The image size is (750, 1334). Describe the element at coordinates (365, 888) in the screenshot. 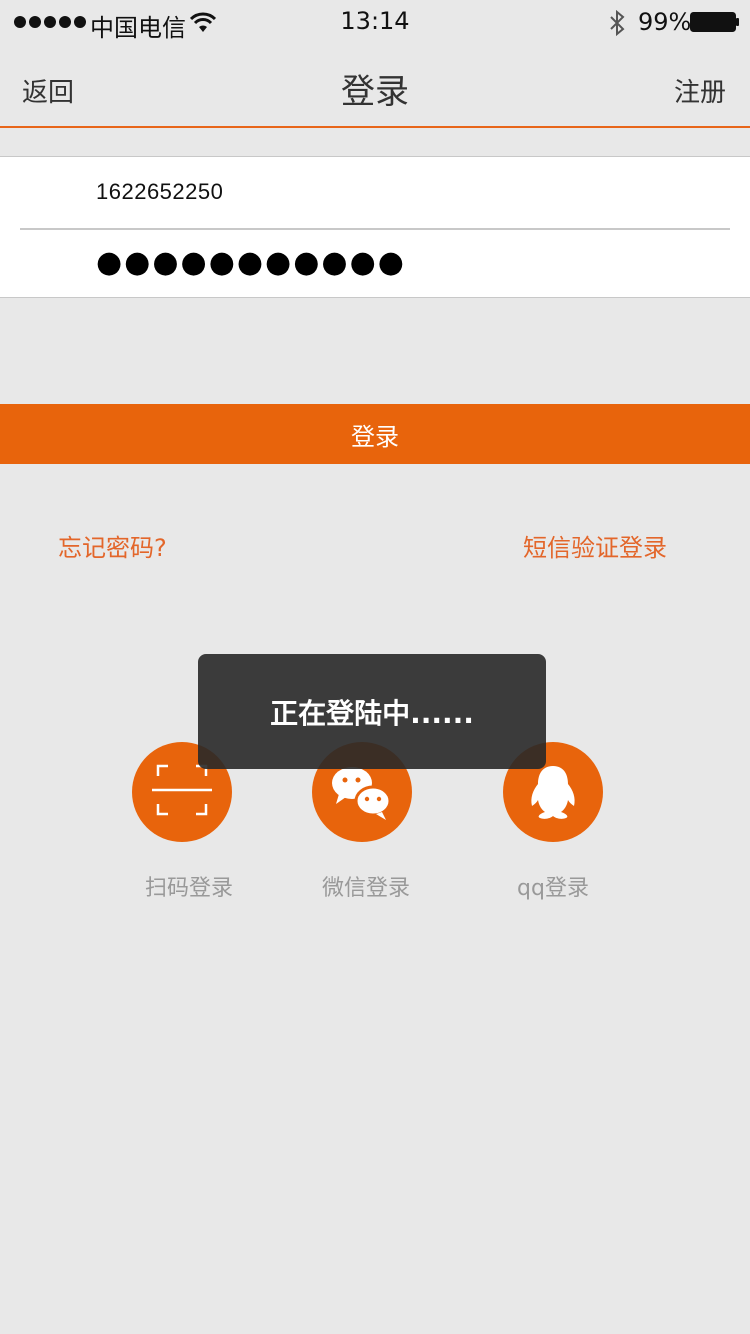

I see `wechat-login-label: 微信登录` at that location.